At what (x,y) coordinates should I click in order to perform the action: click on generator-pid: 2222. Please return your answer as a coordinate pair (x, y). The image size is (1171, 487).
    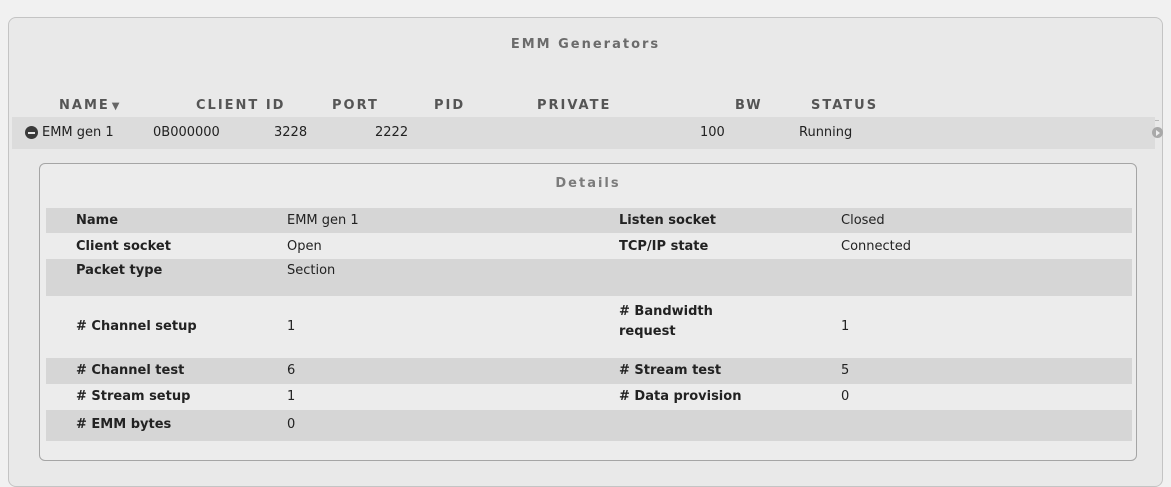
    Looking at the image, I should click on (392, 132).